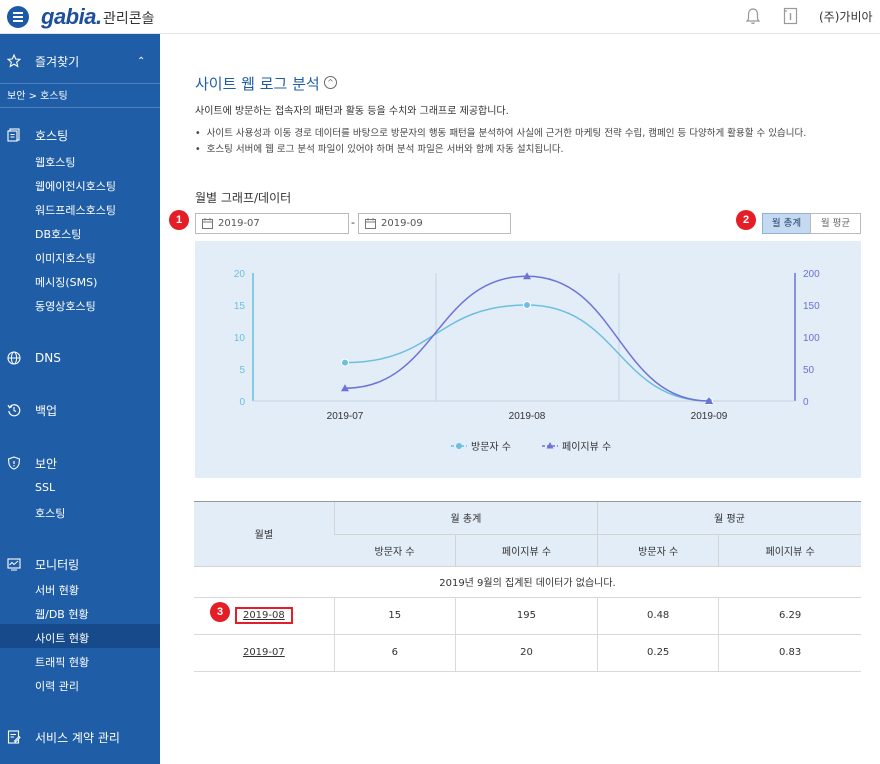 The image size is (880, 764). What do you see at coordinates (80, 463) in the screenshot?
I see `sidebar-security: 보안` at bounding box center [80, 463].